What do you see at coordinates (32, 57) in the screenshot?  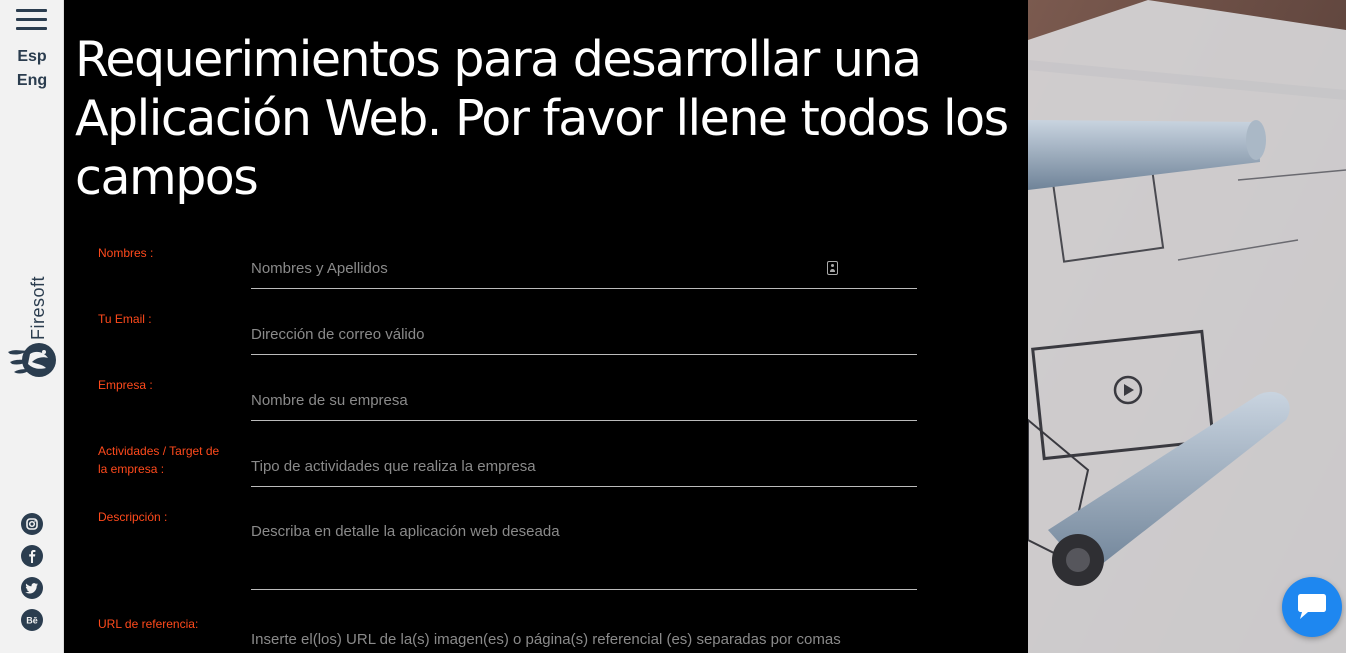 I see `language-esp-link: Esp` at bounding box center [32, 57].